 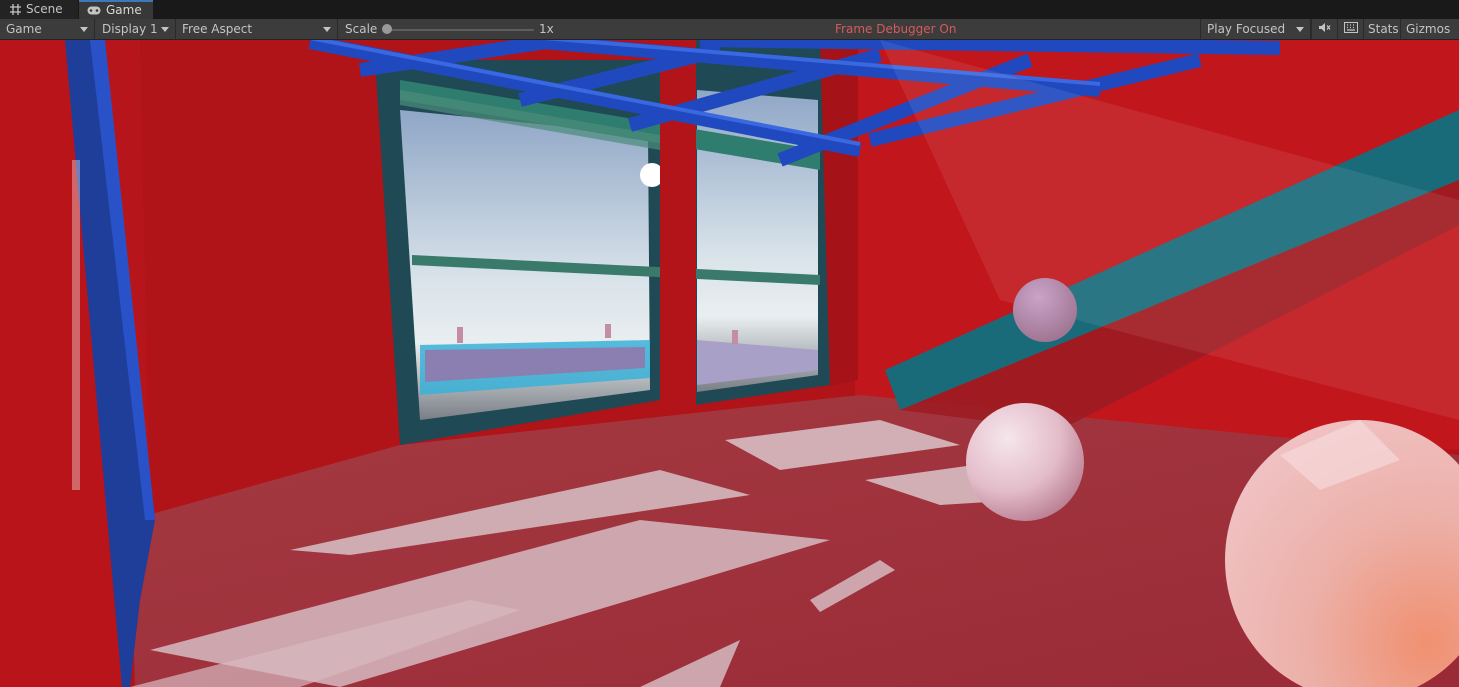 What do you see at coordinates (460, 30) in the screenshot?
I see `scale-slider-track` at bounding box center [460, 30].